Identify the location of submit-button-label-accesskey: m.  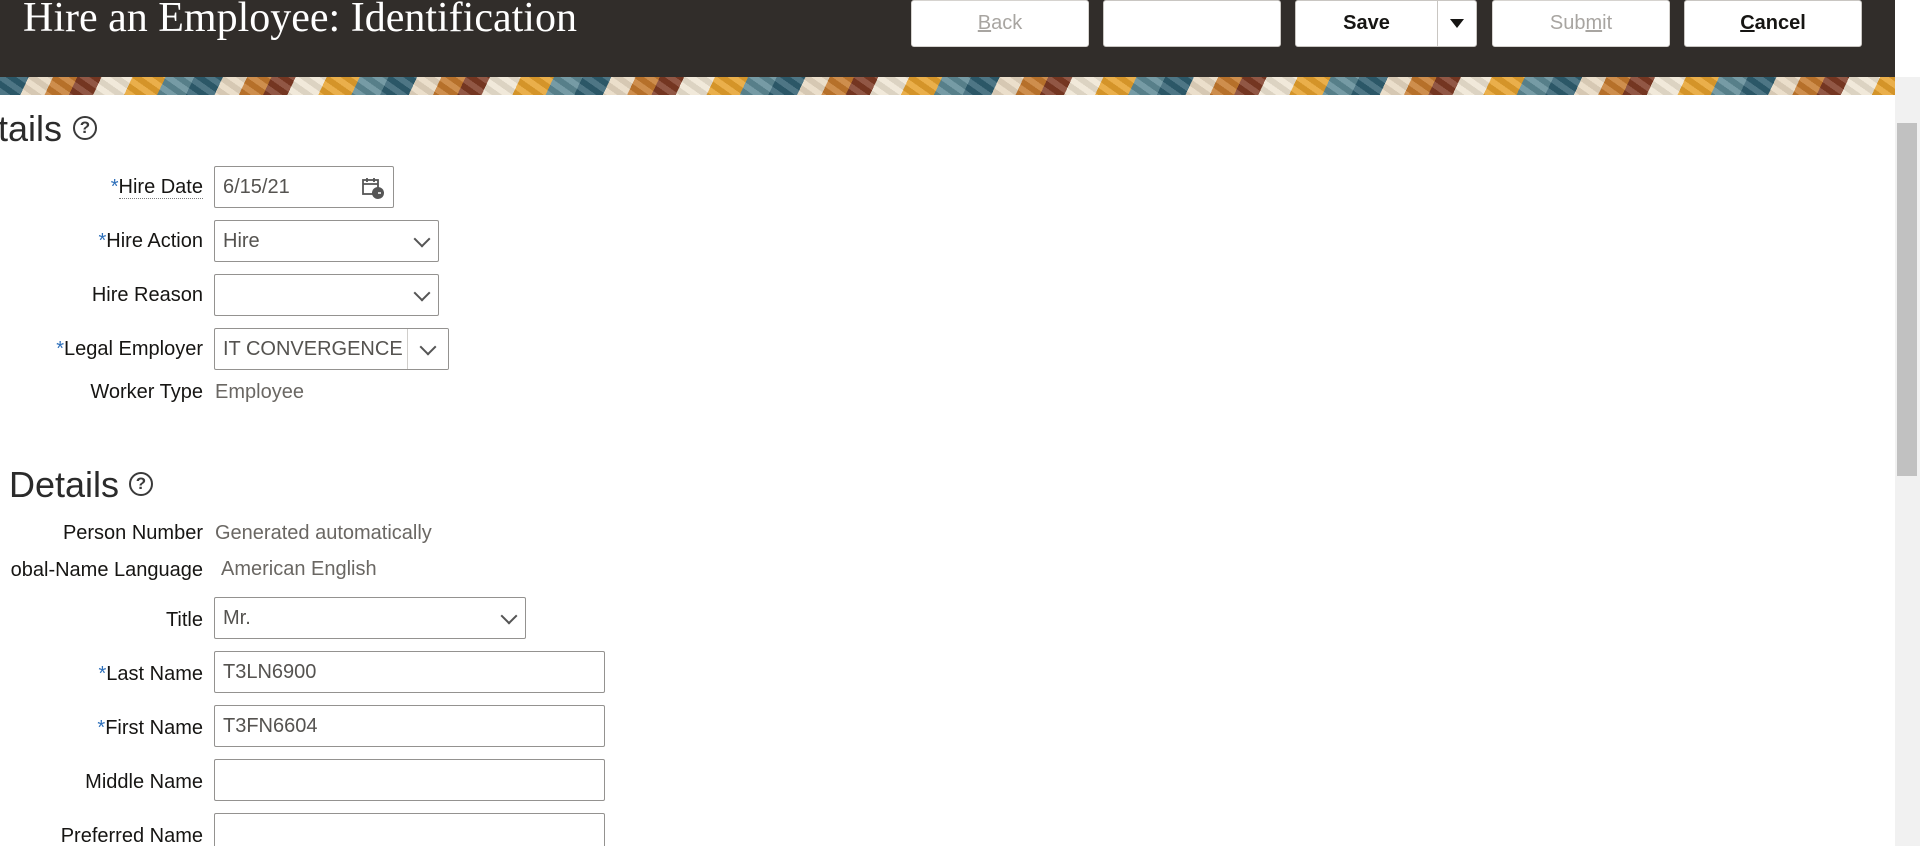
(1594, 23).